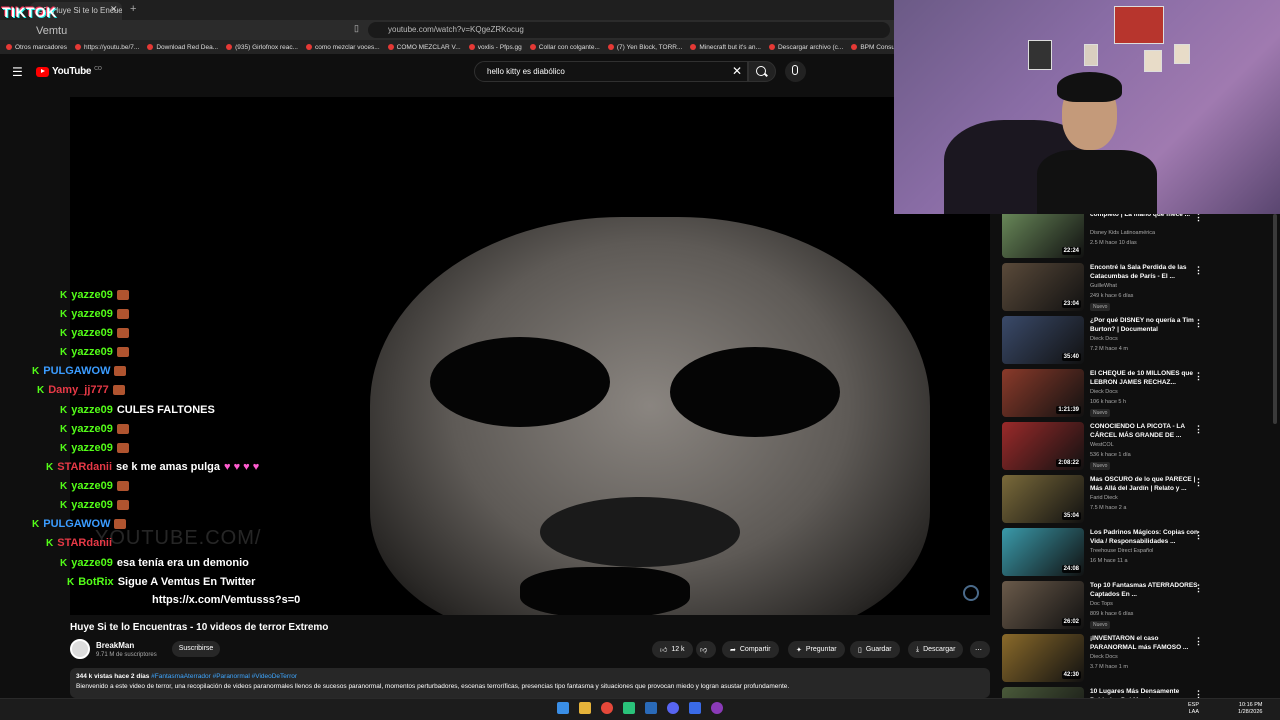 Image resolution: width=1280 pixels, height=720 pixels. Describe the element at coordinates (1043, 393) in the screenshot. I see `video-thumbnail: 1:21:39` at that location.